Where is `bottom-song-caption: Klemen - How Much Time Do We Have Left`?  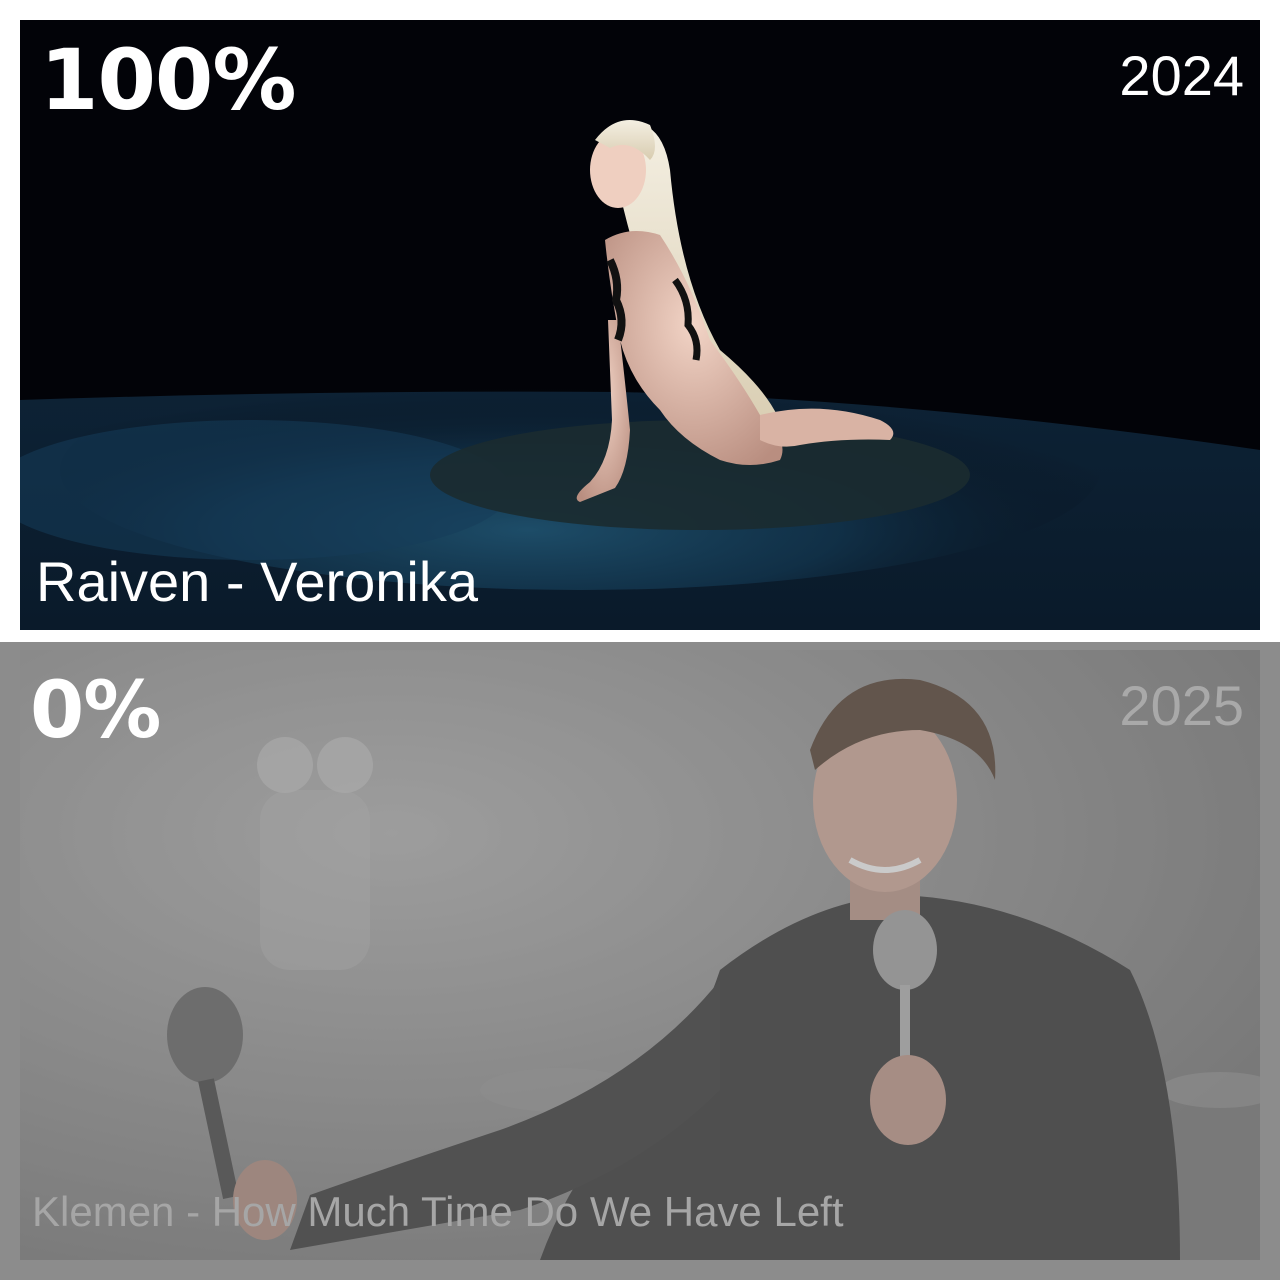 bottom-song-caption: Klemen - How Much Time Do We Have Left is located at coordinates (438, 1211).